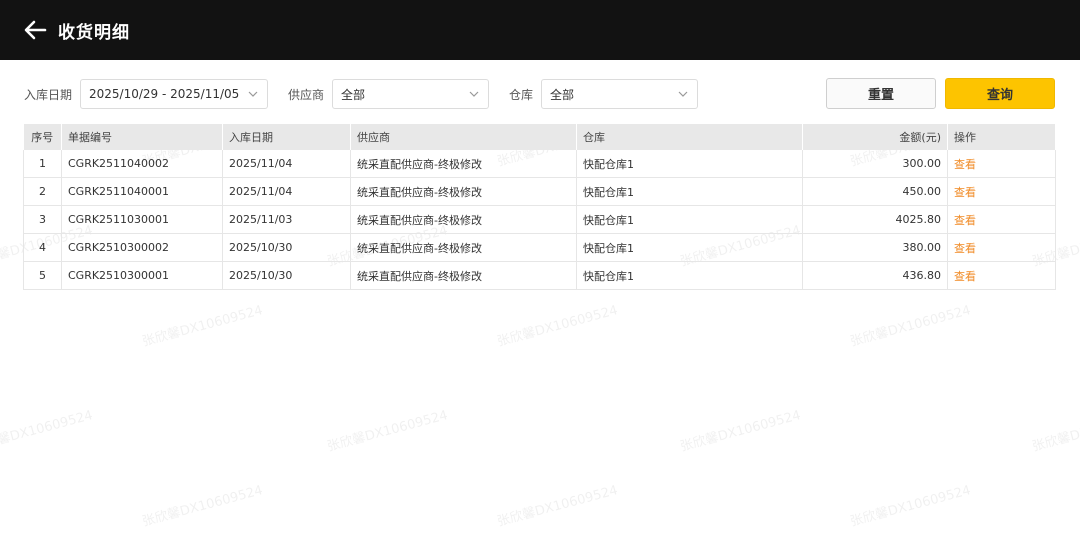  What do you see at coordinates (875, 137) in the screenshot?
I see `column-header-amount: 金额(元)` at bounding box center [875, 137].